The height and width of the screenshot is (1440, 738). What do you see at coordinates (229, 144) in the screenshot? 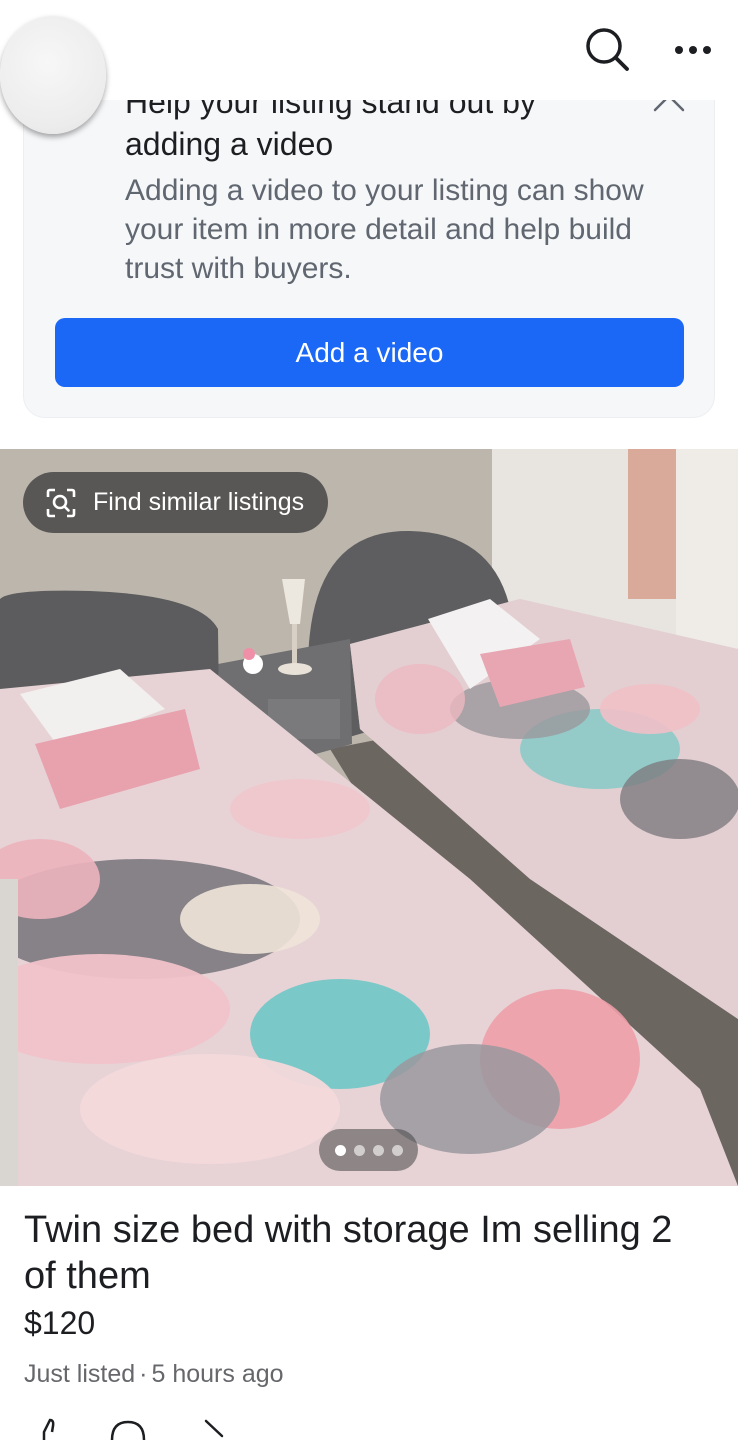
I see `promo-title-line2: adding a video` at bounding box center [229, 144].